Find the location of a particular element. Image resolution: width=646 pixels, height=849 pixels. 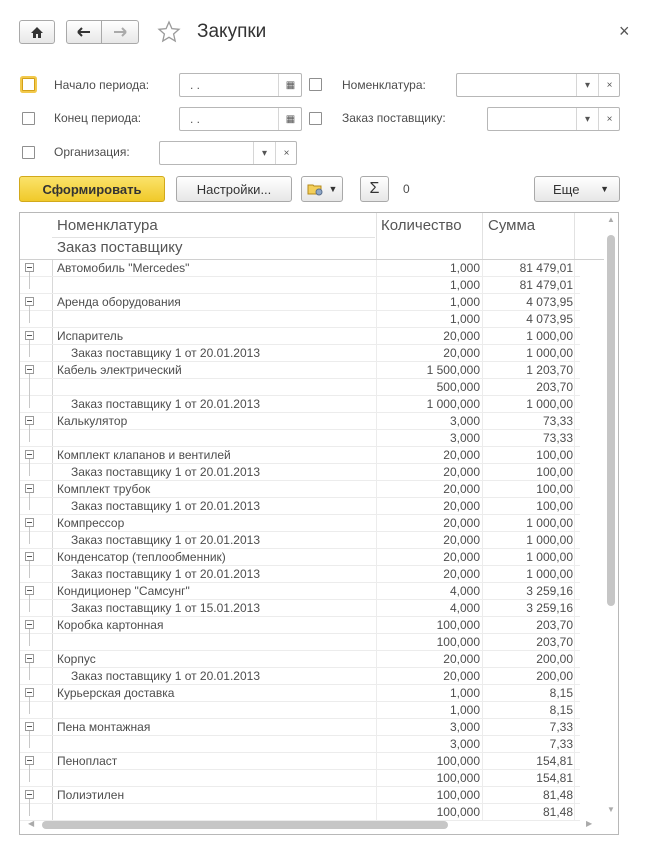

table-row: Пена монтажная 3,000 7,33 is located at coordinates (300, 727).